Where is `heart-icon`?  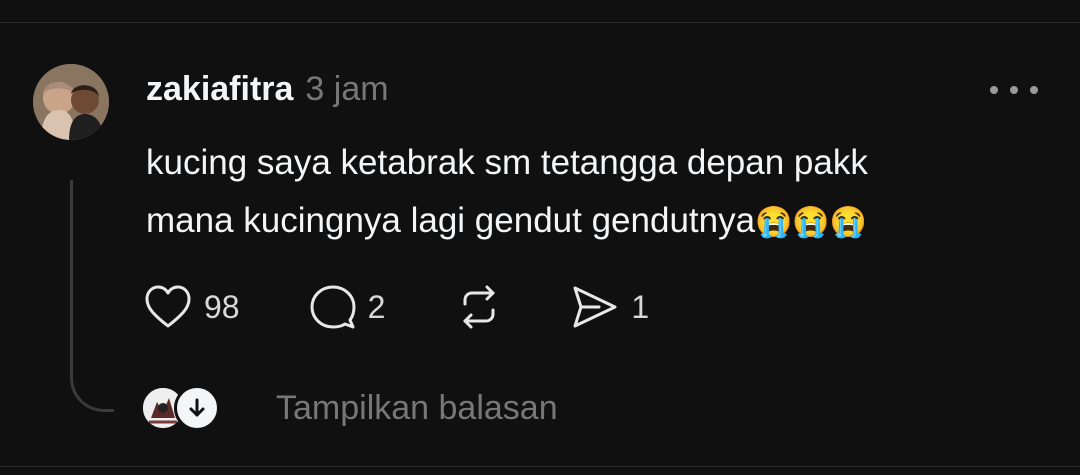
heart-icon is located at coordinates (168, 306).